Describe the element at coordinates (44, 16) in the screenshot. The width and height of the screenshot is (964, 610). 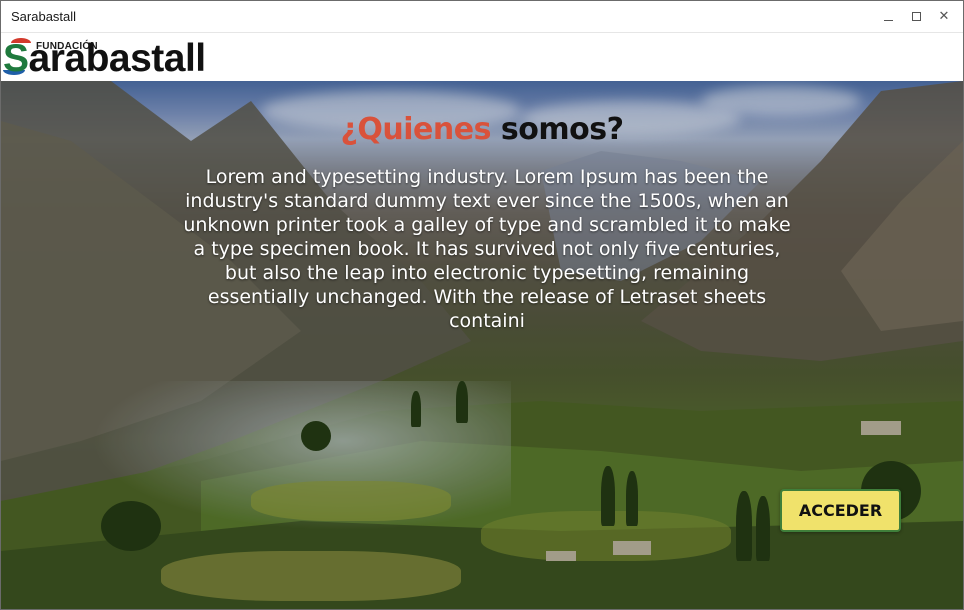
I see `window-title: Sarabastall` at that location.